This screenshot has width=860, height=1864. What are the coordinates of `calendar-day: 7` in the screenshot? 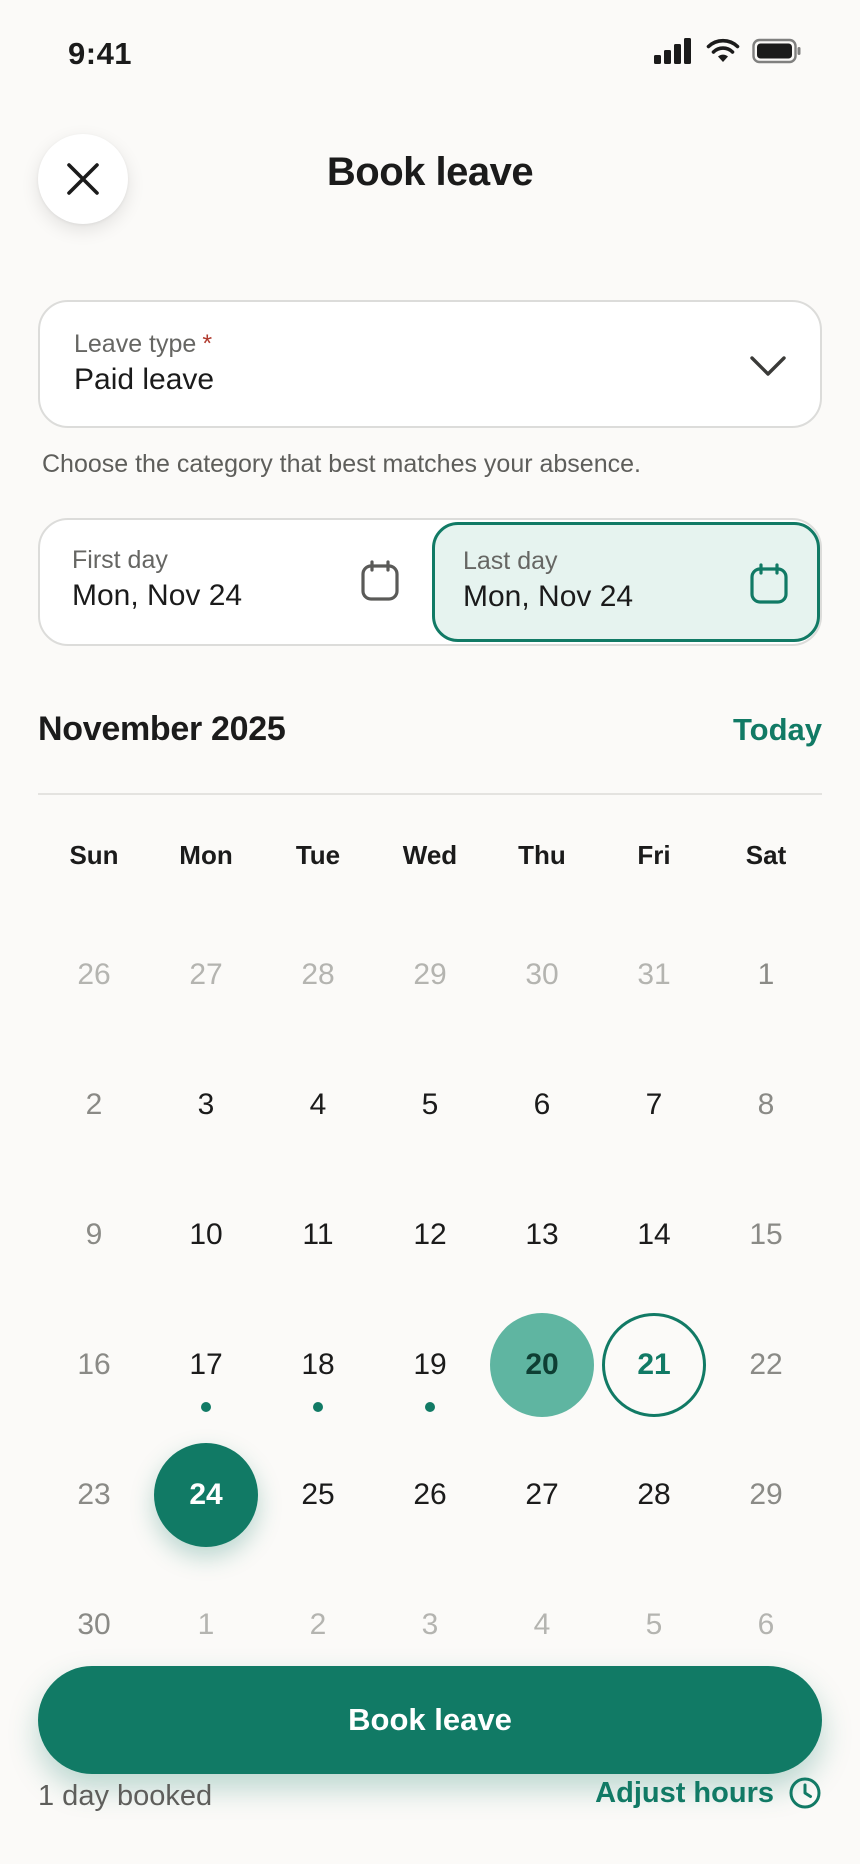 It's located at (654, 1105).